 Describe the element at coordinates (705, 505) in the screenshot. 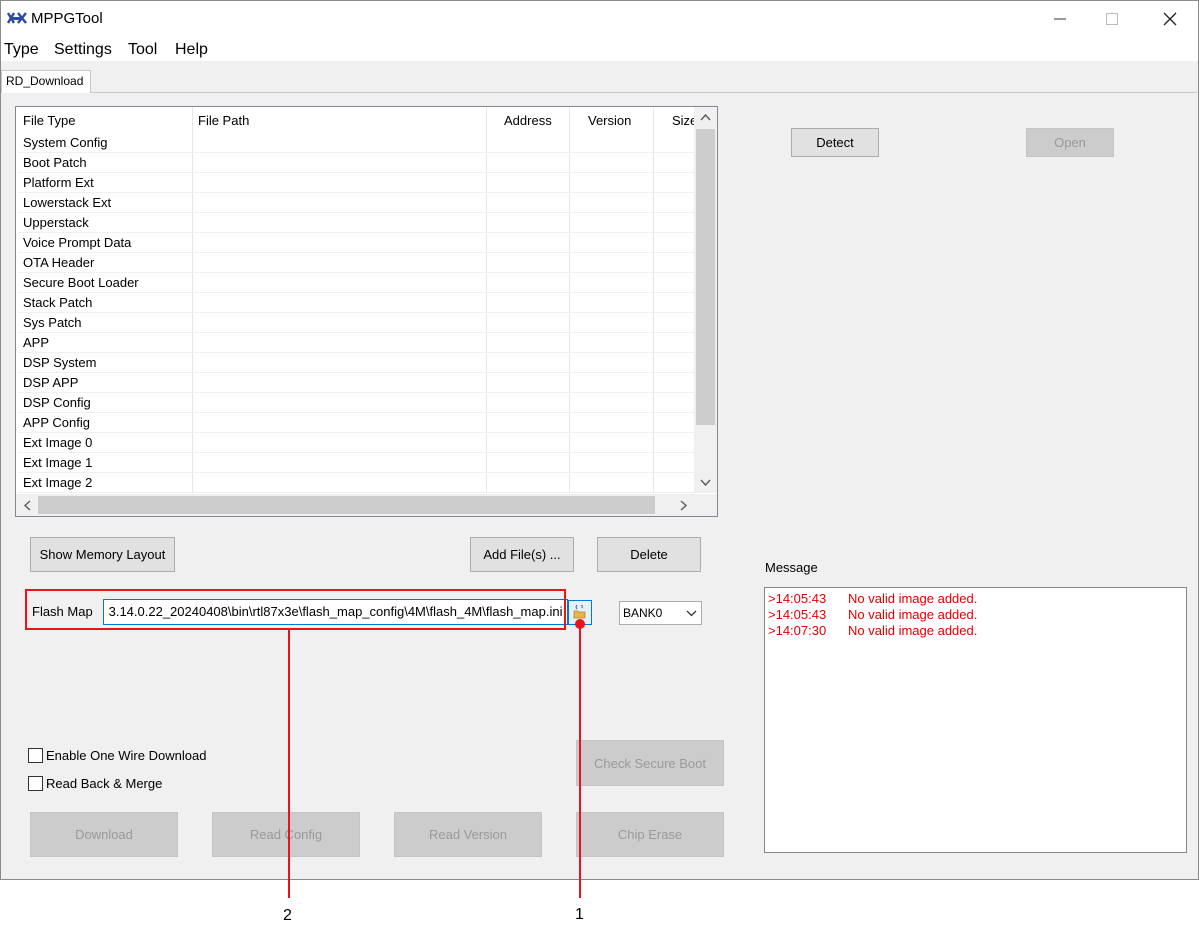

I see `scrollbar-corner` at that location.